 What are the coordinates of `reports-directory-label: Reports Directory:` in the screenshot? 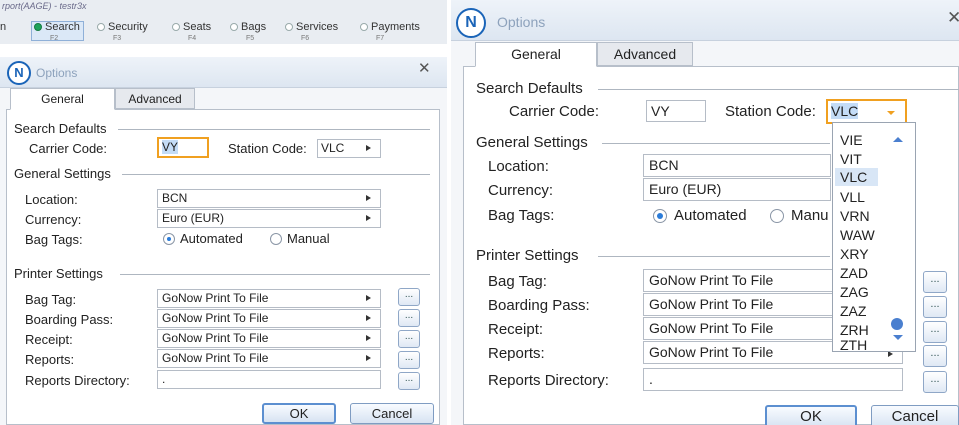 It's located at (548, 380).